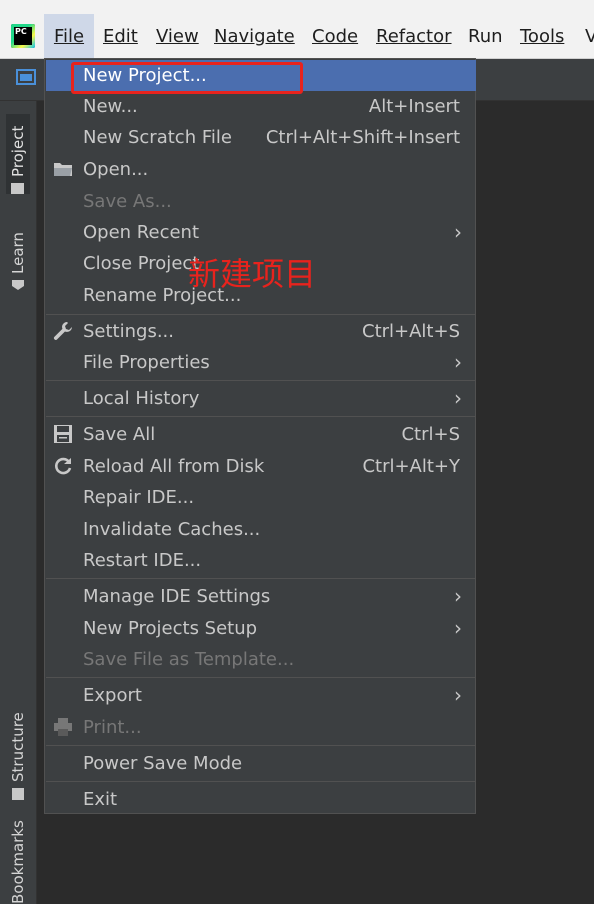  Describe the element at coordinates (261, 362) in the screenshot. I see `menu-item-file-properties: File Properties ›` at that location.